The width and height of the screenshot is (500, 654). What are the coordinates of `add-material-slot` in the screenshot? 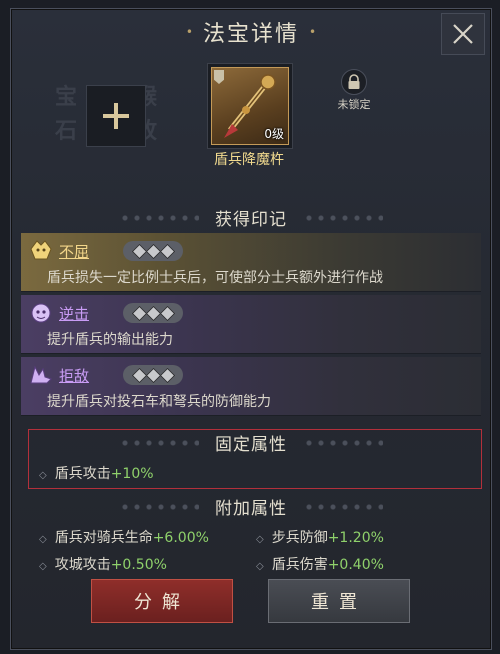 It's located at (116, 116).